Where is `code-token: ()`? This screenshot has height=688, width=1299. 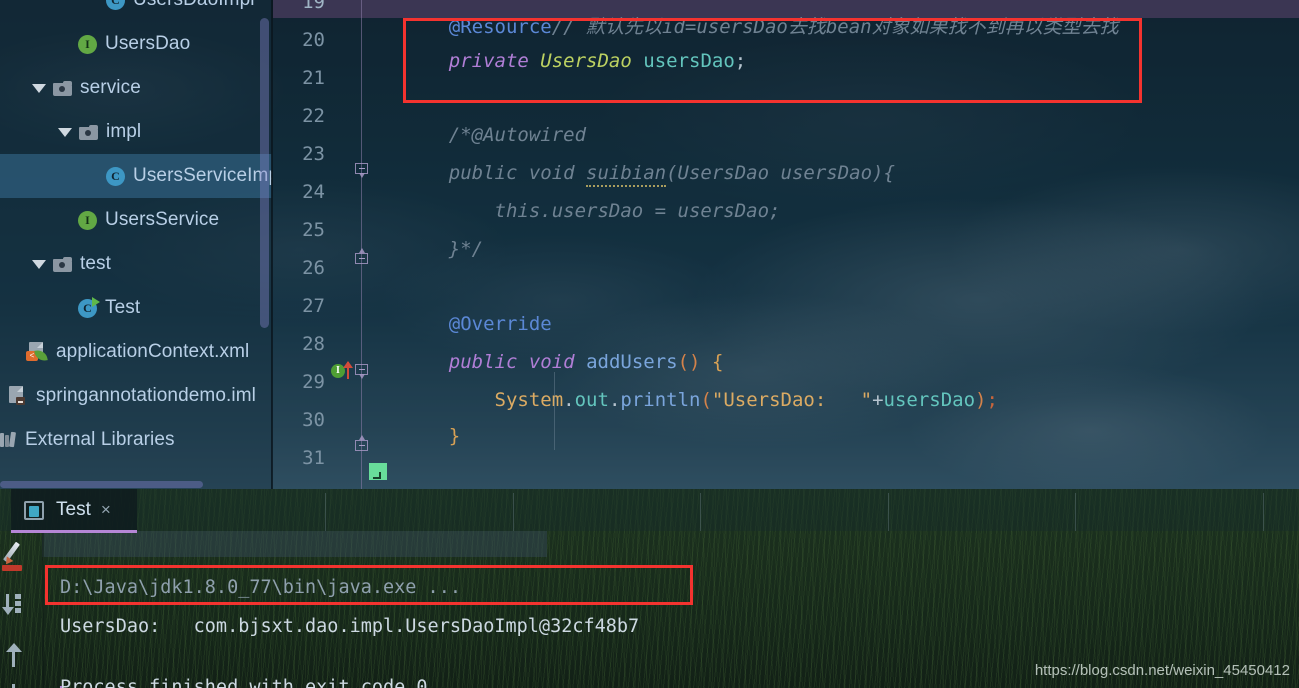 code-token: () is located at coordinates (689, 362).